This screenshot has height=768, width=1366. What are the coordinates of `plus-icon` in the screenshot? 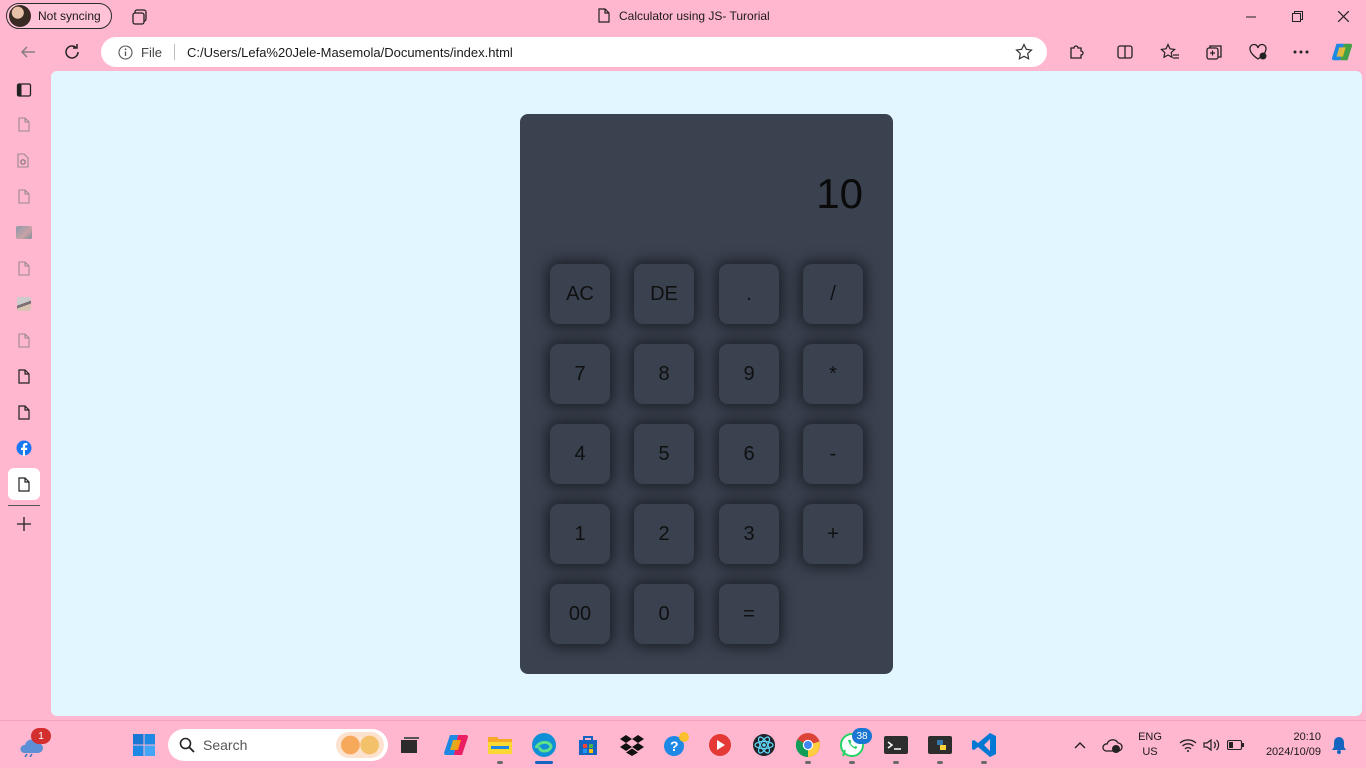 It's located at (24, 524).